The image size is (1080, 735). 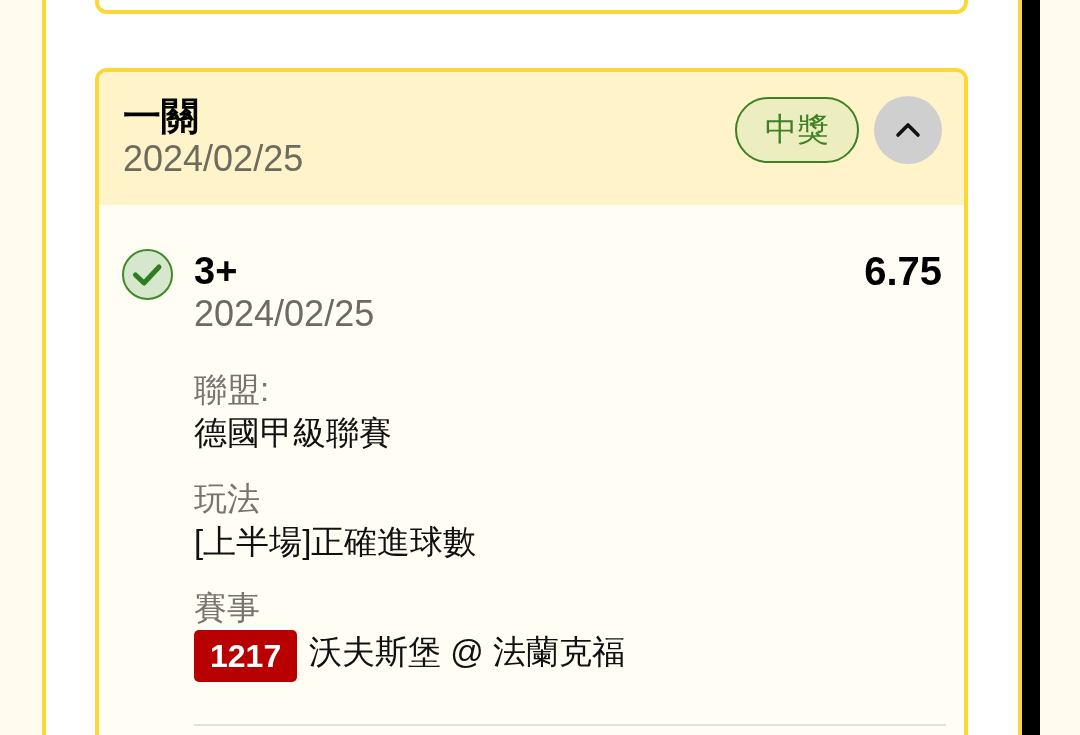 What do you see at coordinates (797, 130) in the screenshot?
I see `status-badge: 中獎` at bounding box center [797, 130].